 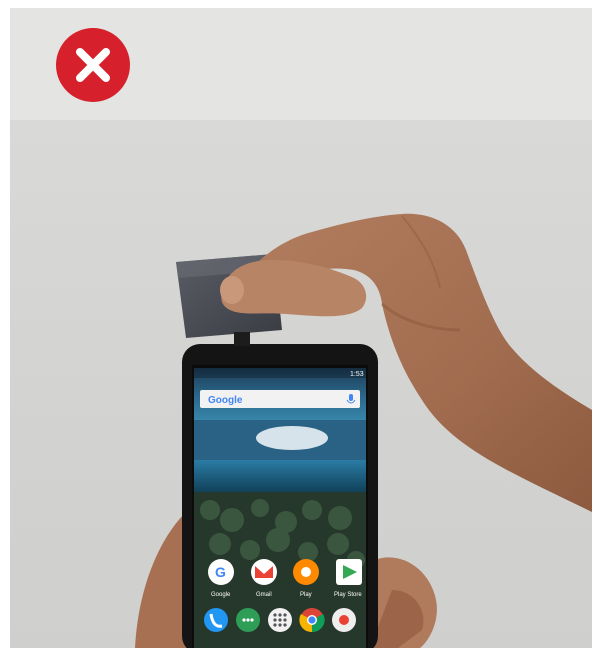 I want to click on play-store-icon, so click(x=349, y=572).